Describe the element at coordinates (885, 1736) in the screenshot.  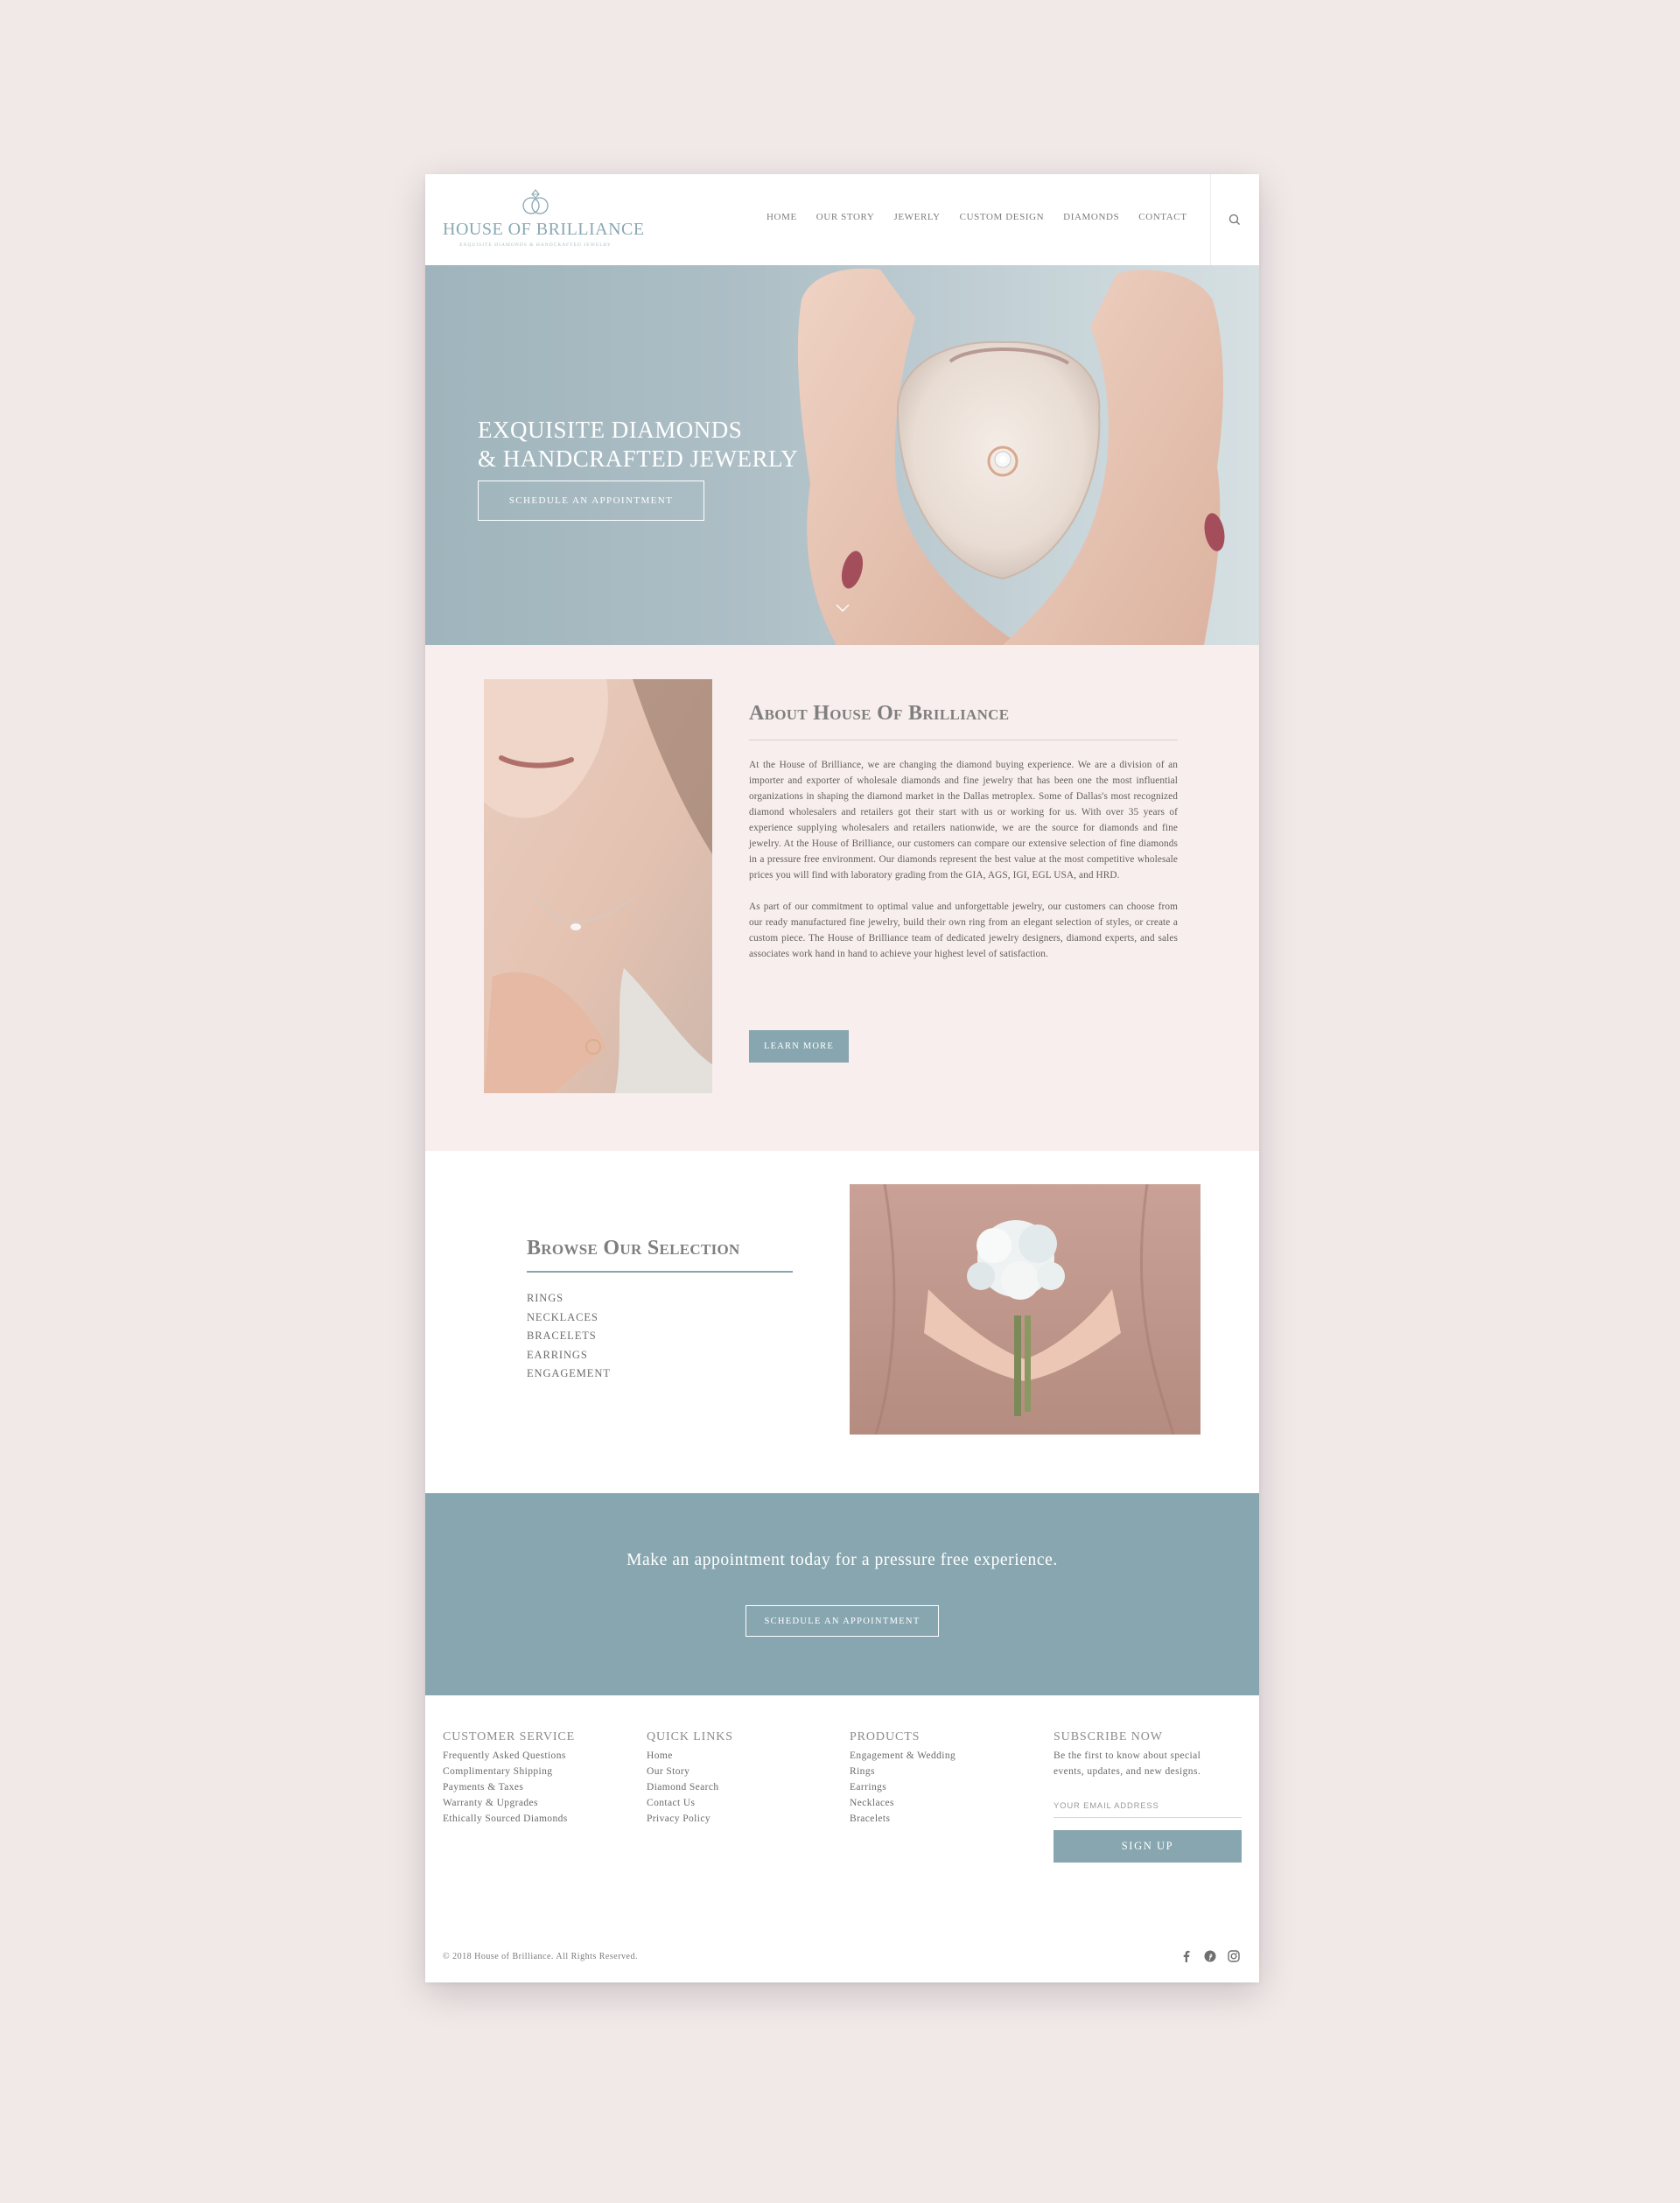
I see `footer-heading: Products` at that location.